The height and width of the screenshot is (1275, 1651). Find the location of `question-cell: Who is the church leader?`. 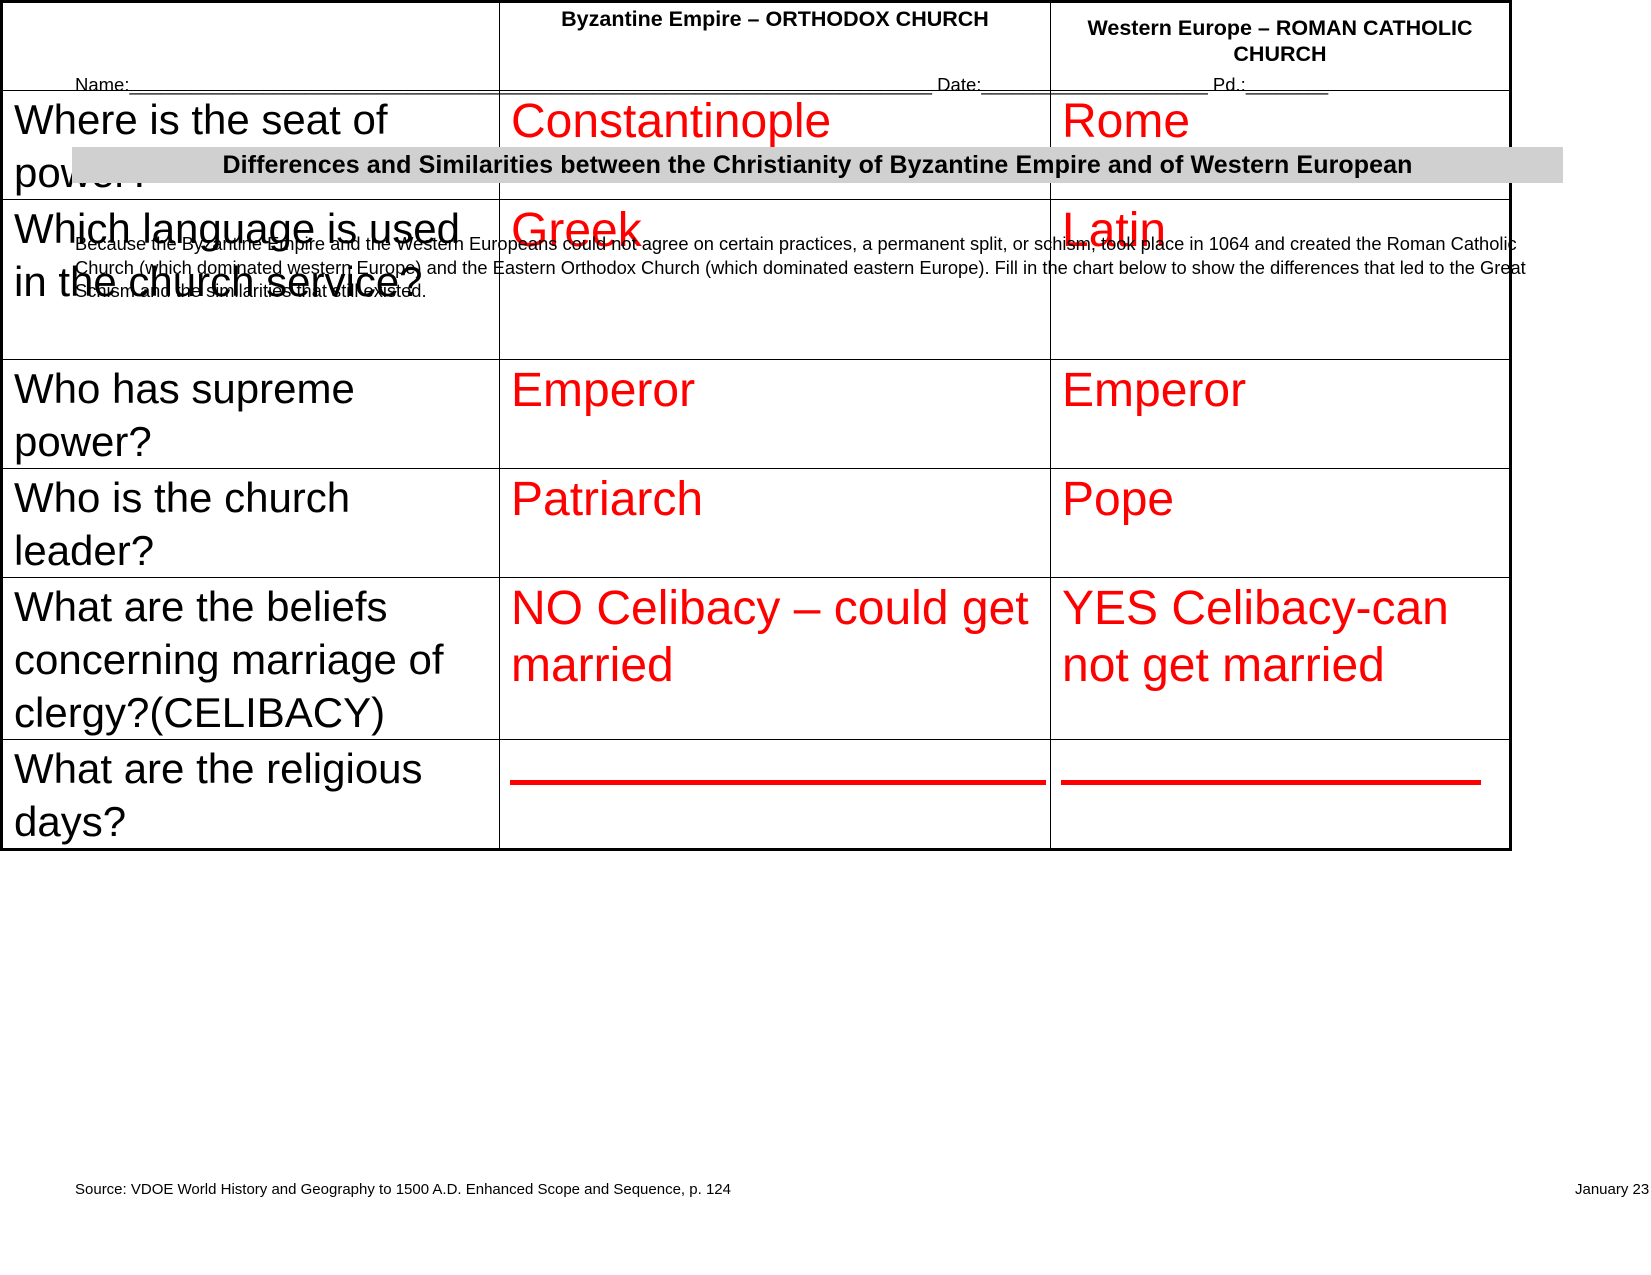

question-cell: Who is the church leader? is located at coordinates (250, 523).